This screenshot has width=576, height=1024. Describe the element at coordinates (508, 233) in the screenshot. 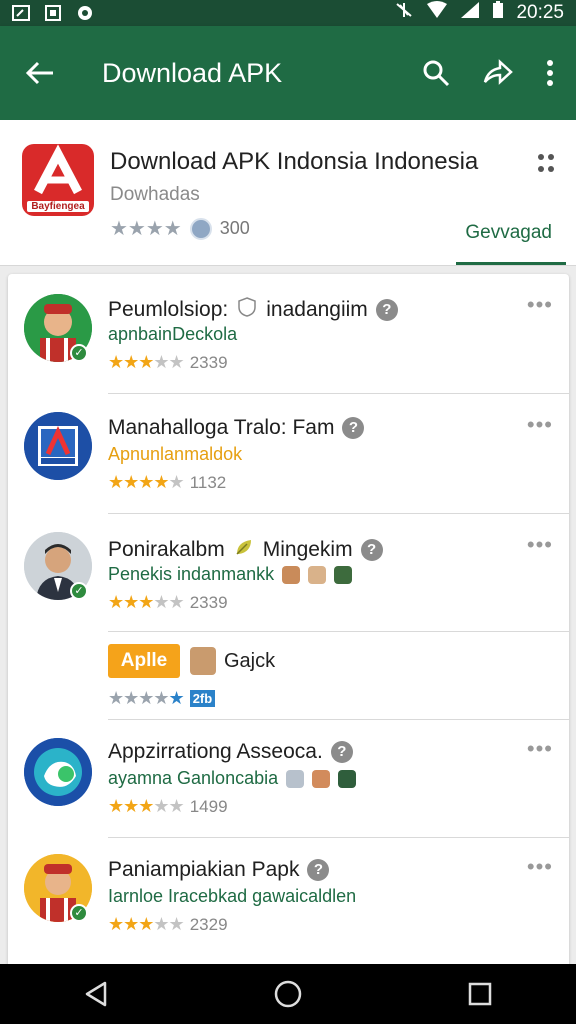

I see `install-tab: Gevvagad` at that location.